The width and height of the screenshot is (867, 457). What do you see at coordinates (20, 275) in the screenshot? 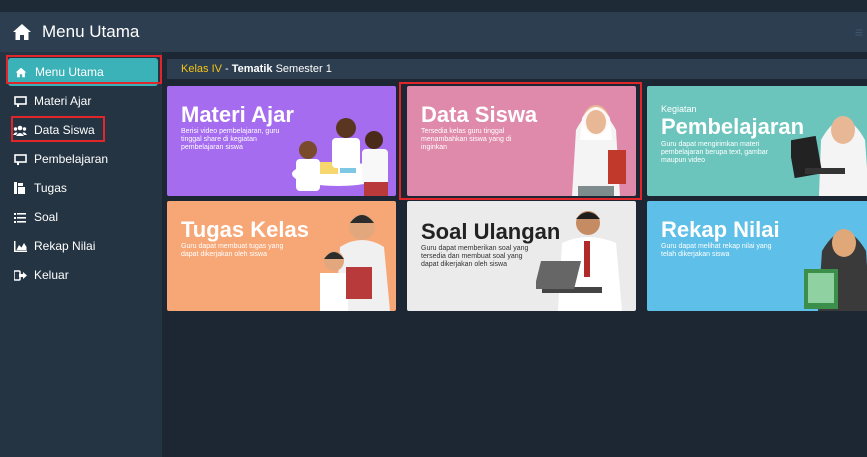
I see `logout-icon` at bounding box center [20, 275].